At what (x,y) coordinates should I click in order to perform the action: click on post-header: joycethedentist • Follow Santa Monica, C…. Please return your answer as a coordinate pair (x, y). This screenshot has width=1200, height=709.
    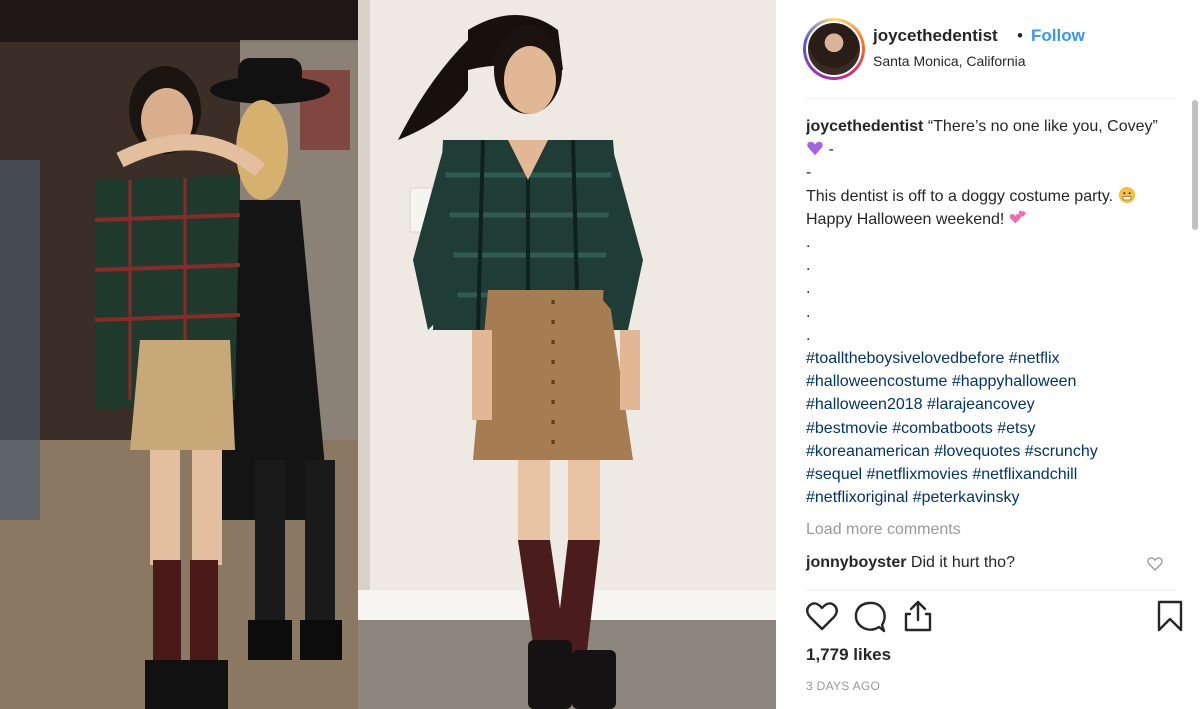
    Looking at the image, I should click on (988, 49).